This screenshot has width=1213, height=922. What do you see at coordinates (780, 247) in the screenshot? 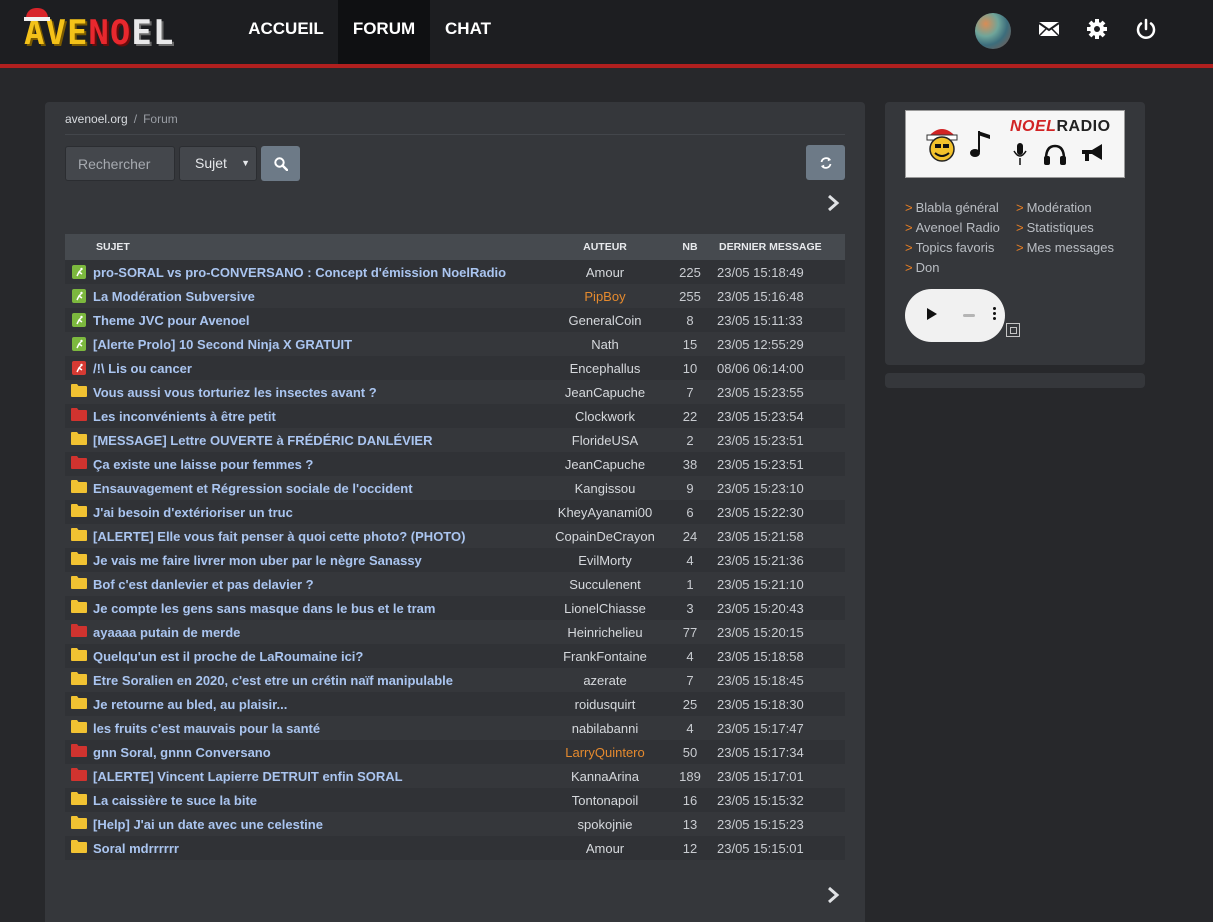
I see `header-last-message: DERNIER MESSAGE` at bounding box center [780, 247].